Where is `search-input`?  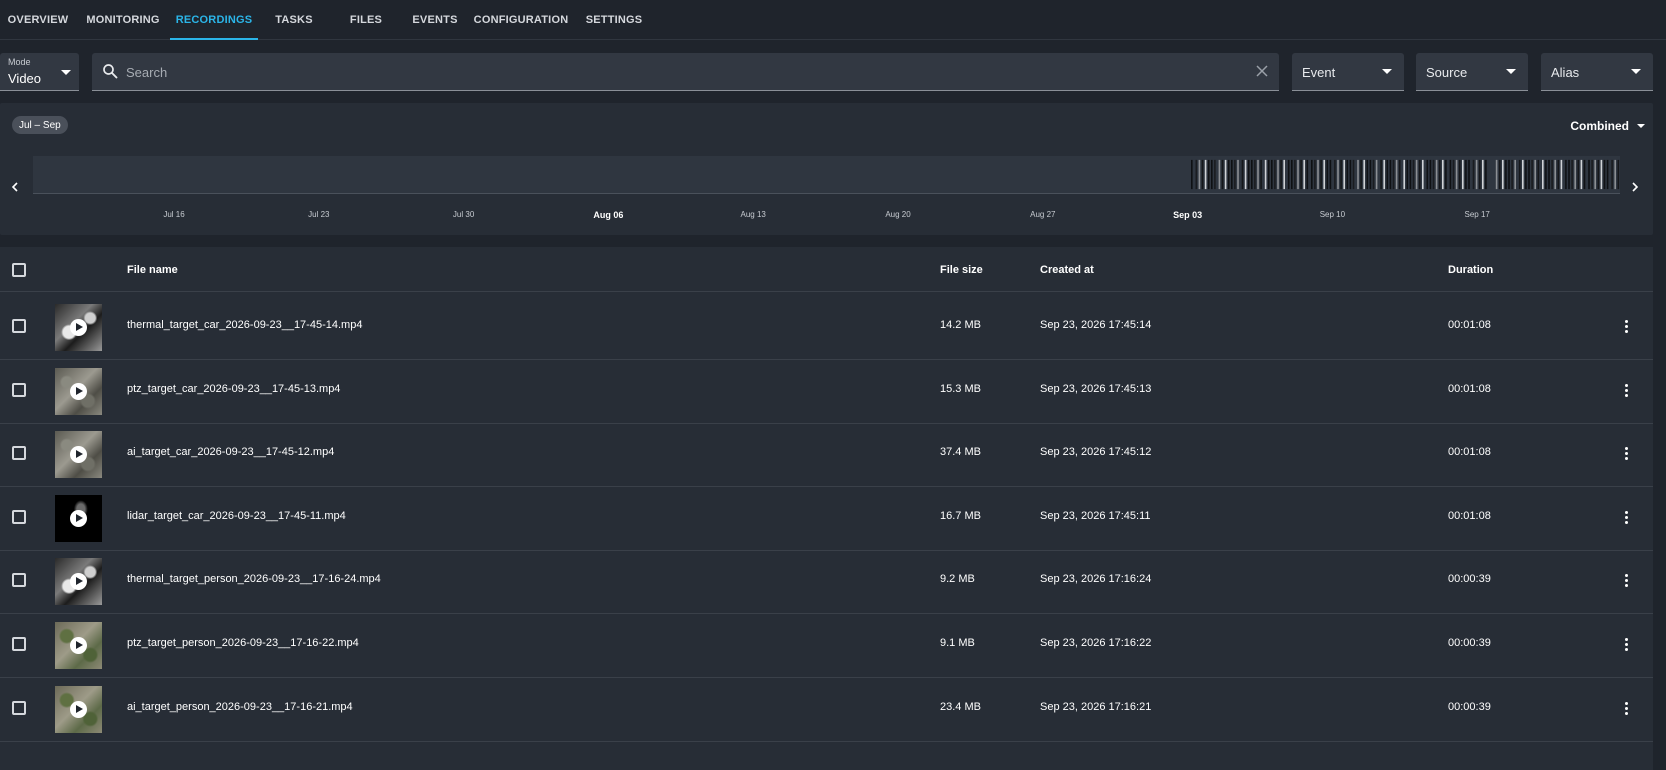
search-input is located at coordinates (676, 72).